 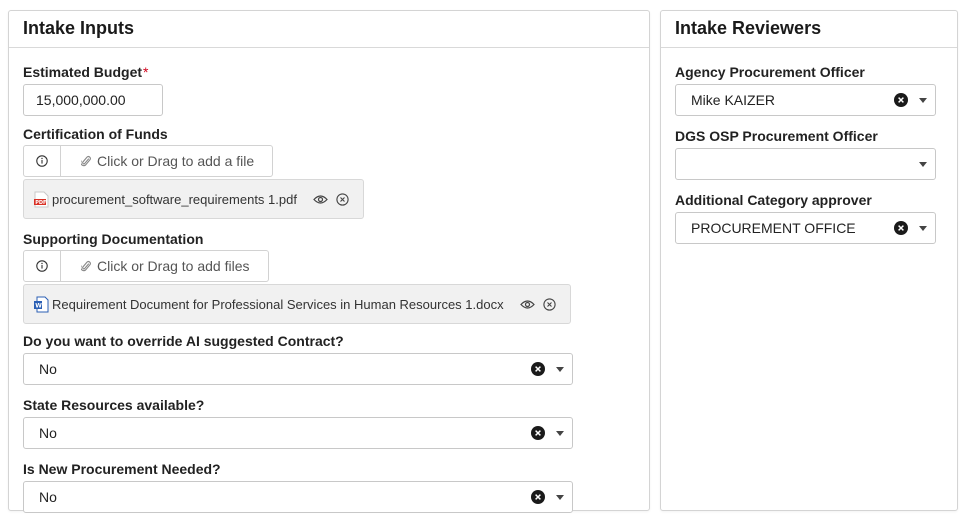 What do you see at coordinates (114, 405) in the screenshot?
I see `state-resources-label: State Resources available?` at bounding box center [114, 405].